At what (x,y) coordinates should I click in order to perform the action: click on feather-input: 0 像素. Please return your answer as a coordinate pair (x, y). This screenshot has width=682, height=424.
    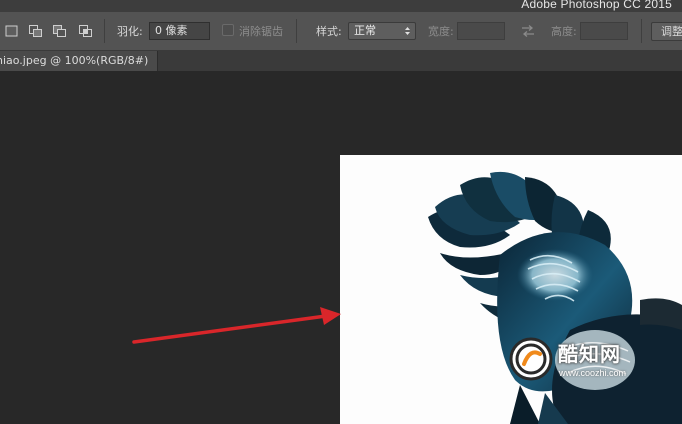
    Looking at the image, I should click on (179, 31).